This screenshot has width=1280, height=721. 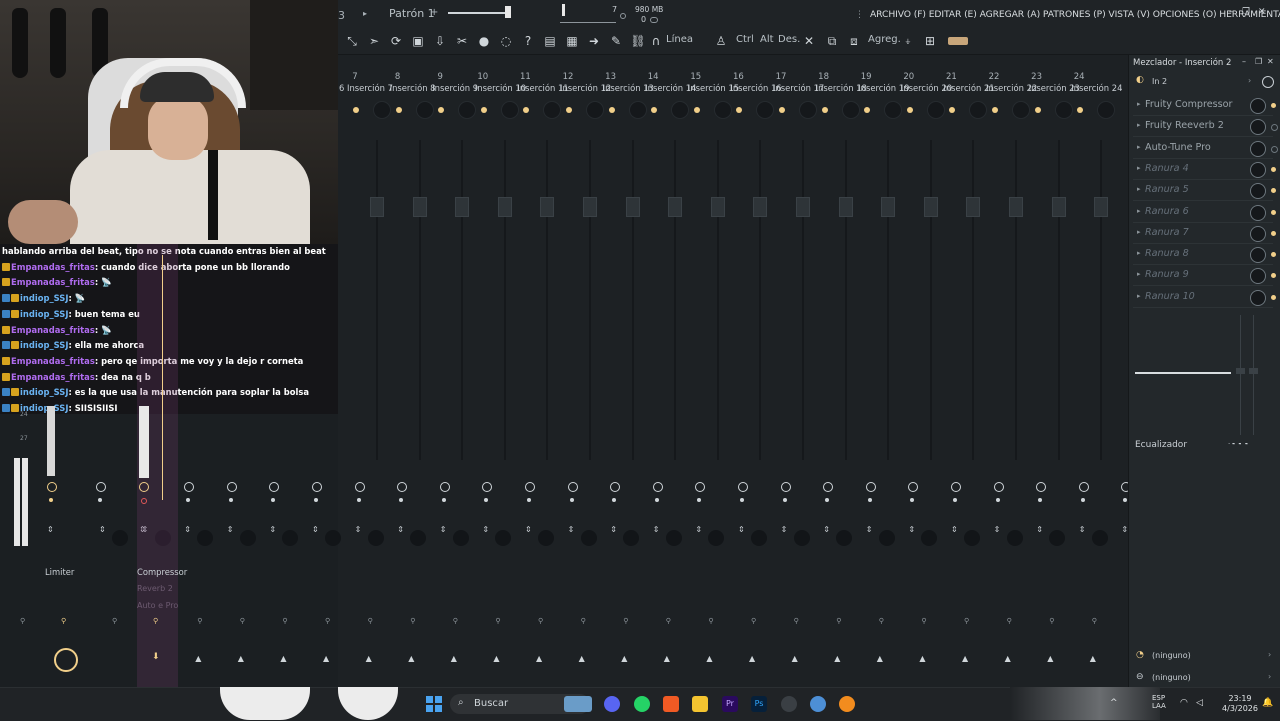 I want to click on chrome-icon, so click(x=818, y=704).